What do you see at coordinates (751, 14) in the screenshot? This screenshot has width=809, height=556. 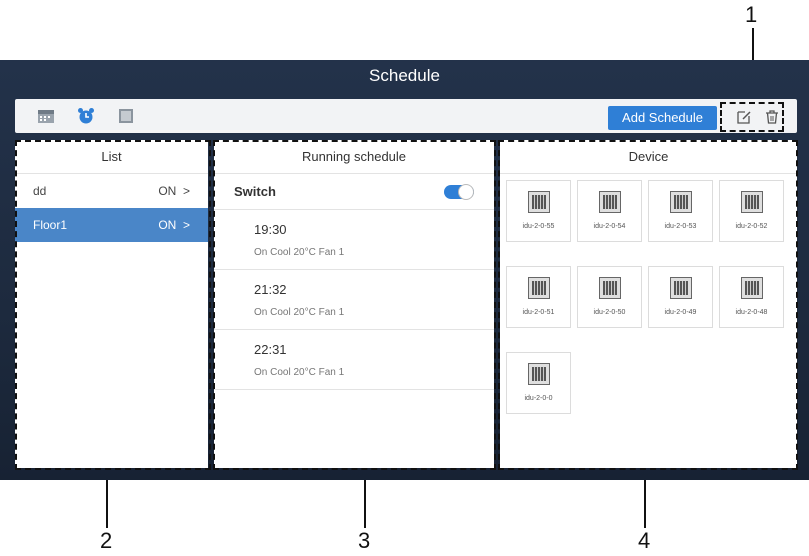 I see `callout-1: 1` at bounding box center [751, 14].